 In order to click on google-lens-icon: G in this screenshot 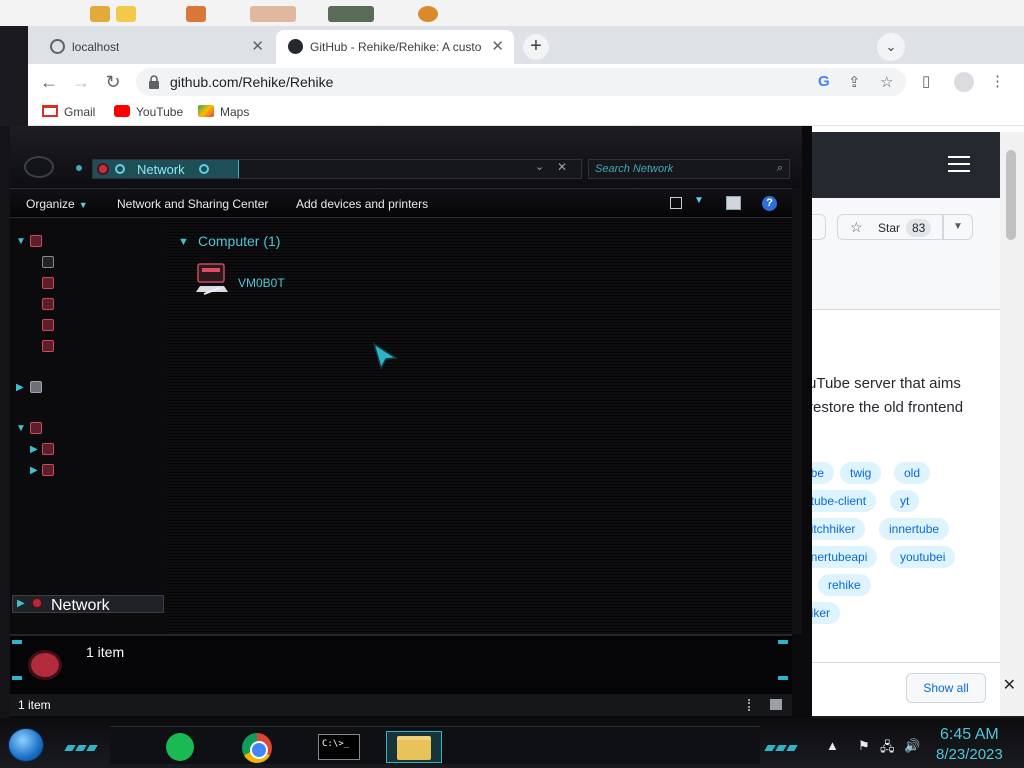, I will do `click(824, 81)`.